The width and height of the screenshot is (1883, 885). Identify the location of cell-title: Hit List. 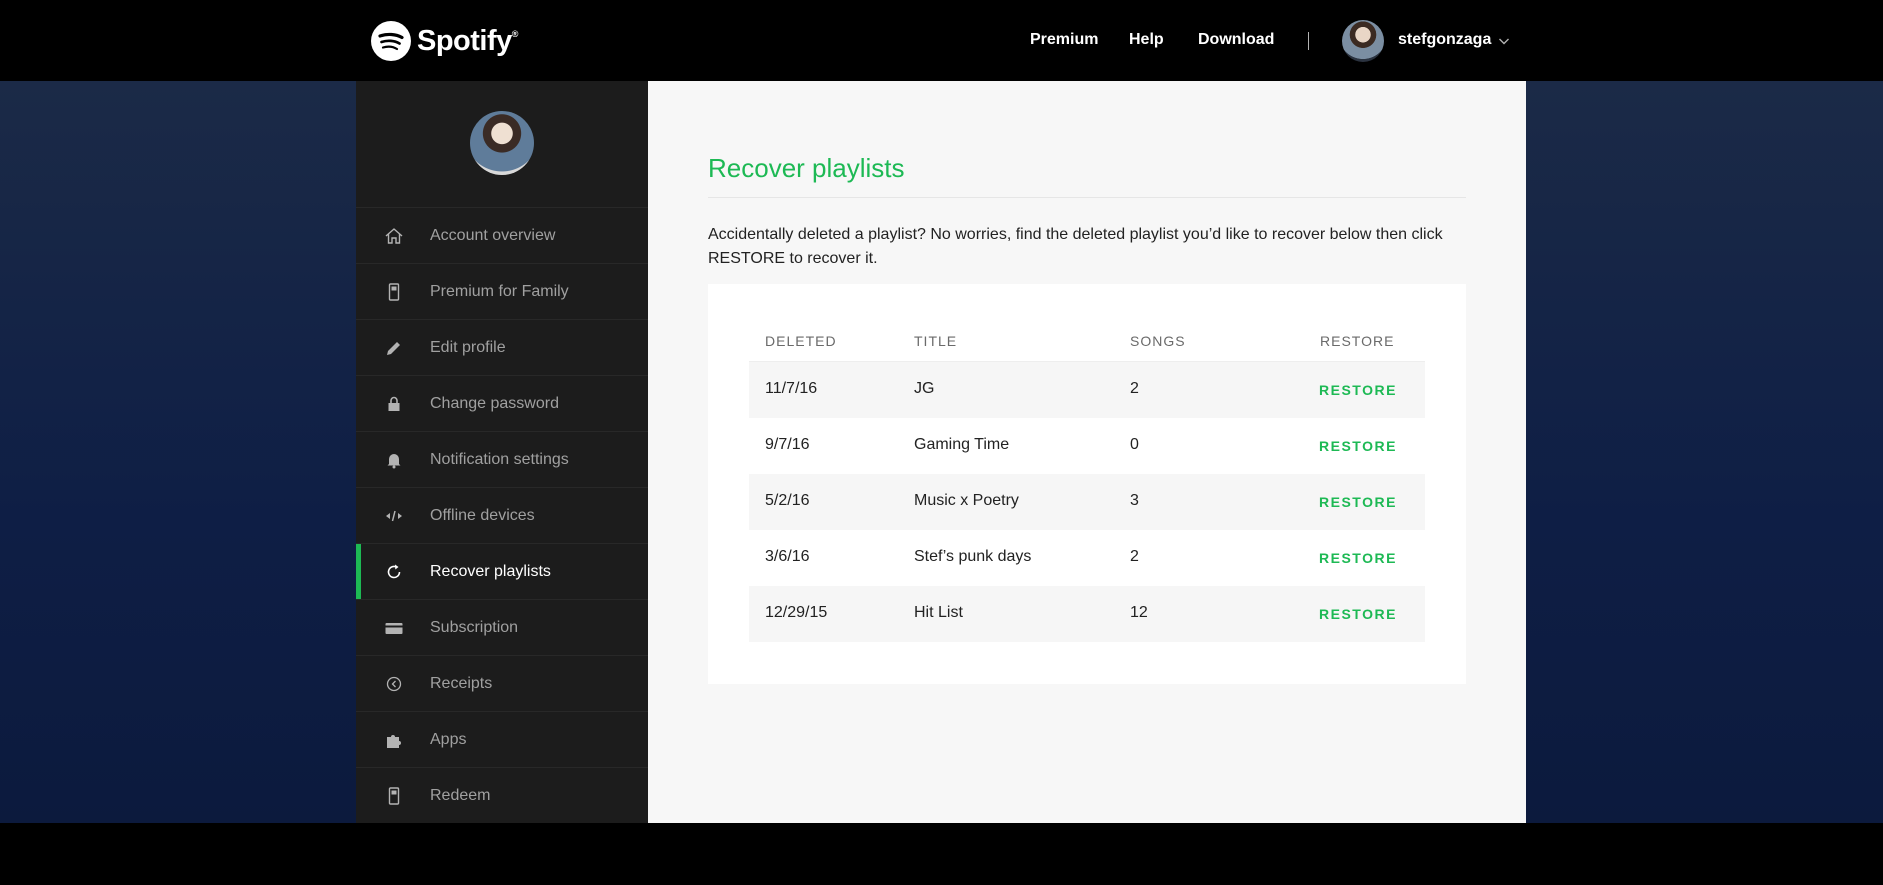
(938, 612).